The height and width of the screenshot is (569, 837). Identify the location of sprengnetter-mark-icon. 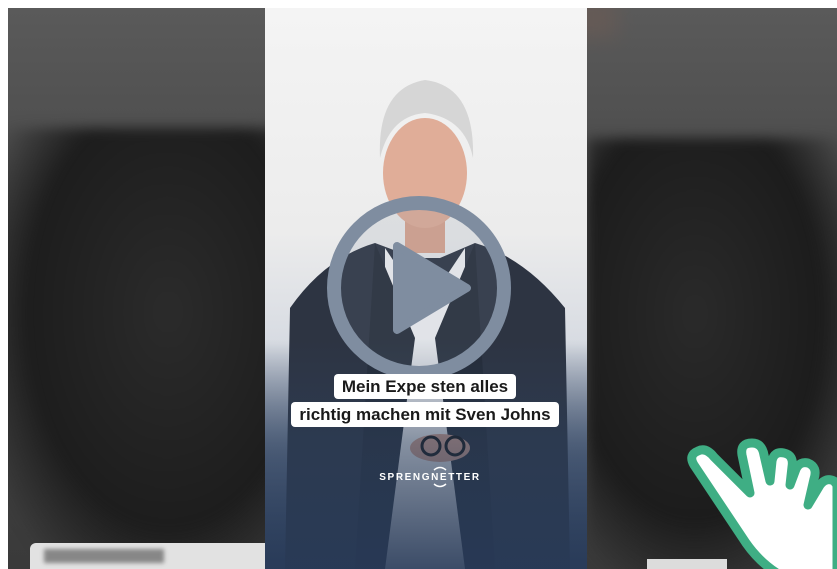
(440, 477).